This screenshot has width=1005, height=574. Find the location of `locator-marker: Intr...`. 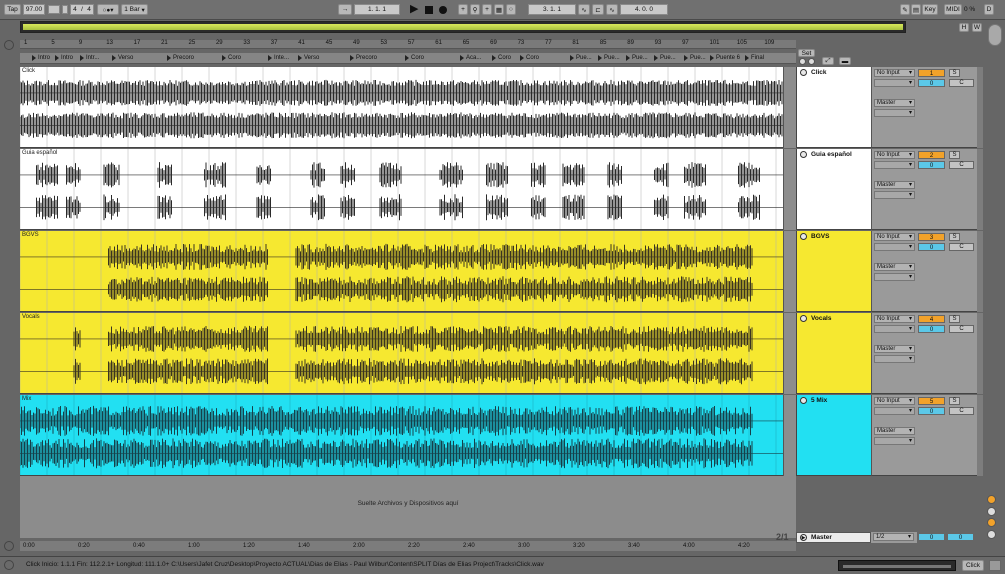

locator-marker: Intr... is located at coordinates (89, 58).